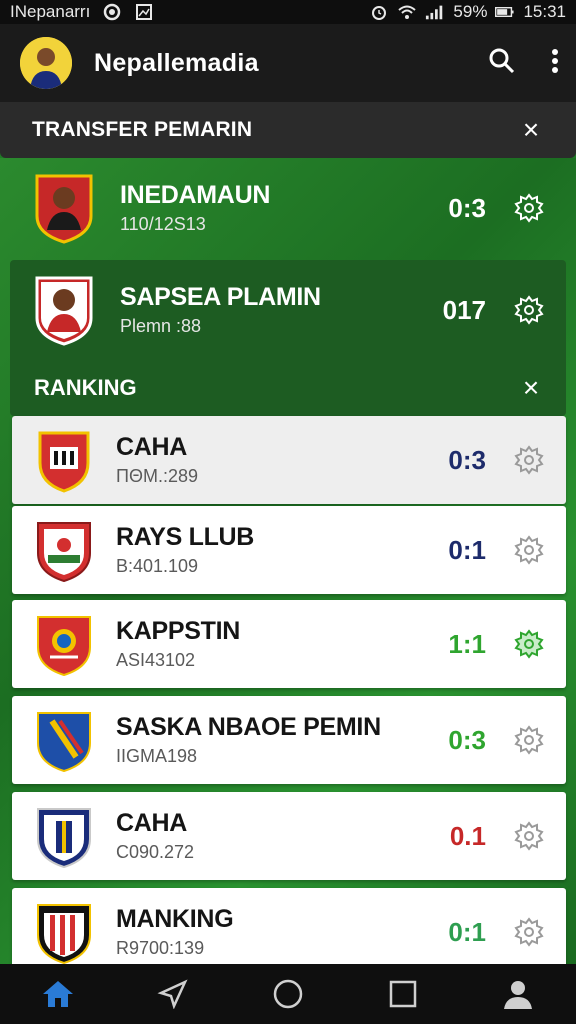 The width and height of the screenshot is (576, 1024). What do you see at coordinates (185, 537) in the screenshot?
I see `club-name: RAYS LLUB` at bounding box center [185, 537].